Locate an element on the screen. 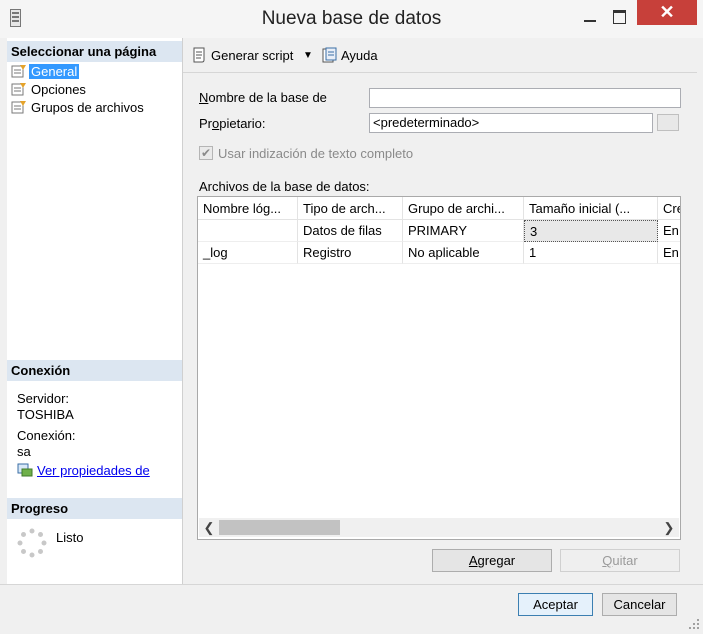 The height and width of the screenshot is (634, 703). connection-header: Conexión is located at coordinates (94, 370).